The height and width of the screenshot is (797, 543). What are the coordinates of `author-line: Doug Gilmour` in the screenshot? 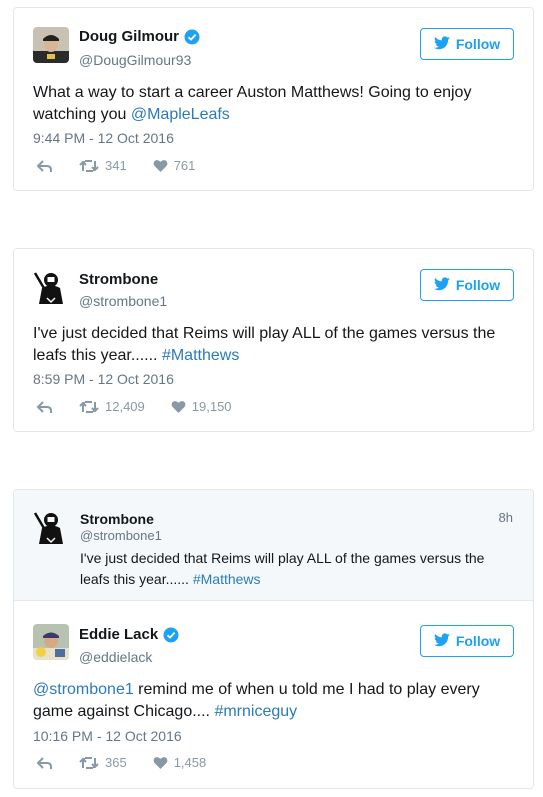 It's located at (139, 36).